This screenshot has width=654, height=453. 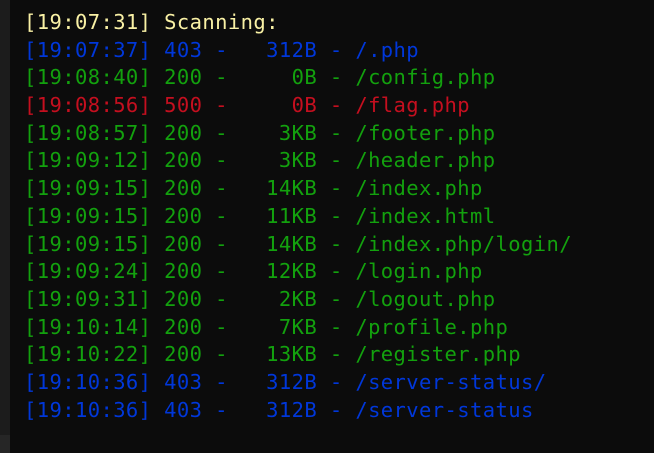 I want to click on result-timestamp: [19:10:14], so click(x=88, y=326).